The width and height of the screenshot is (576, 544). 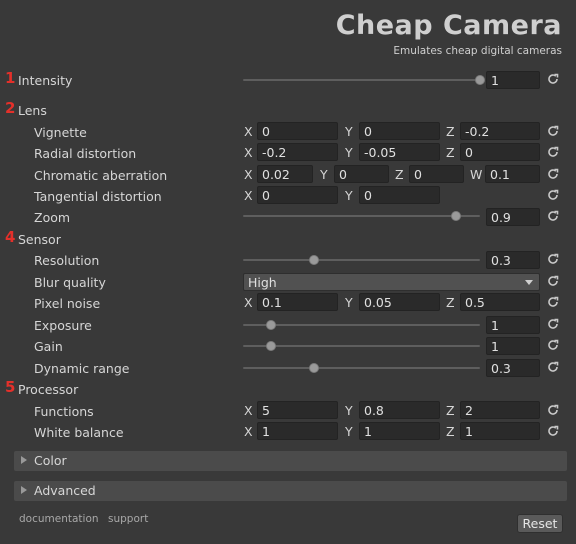 I want to click on section-number-sensor: 4, so click(x=10, y=237).